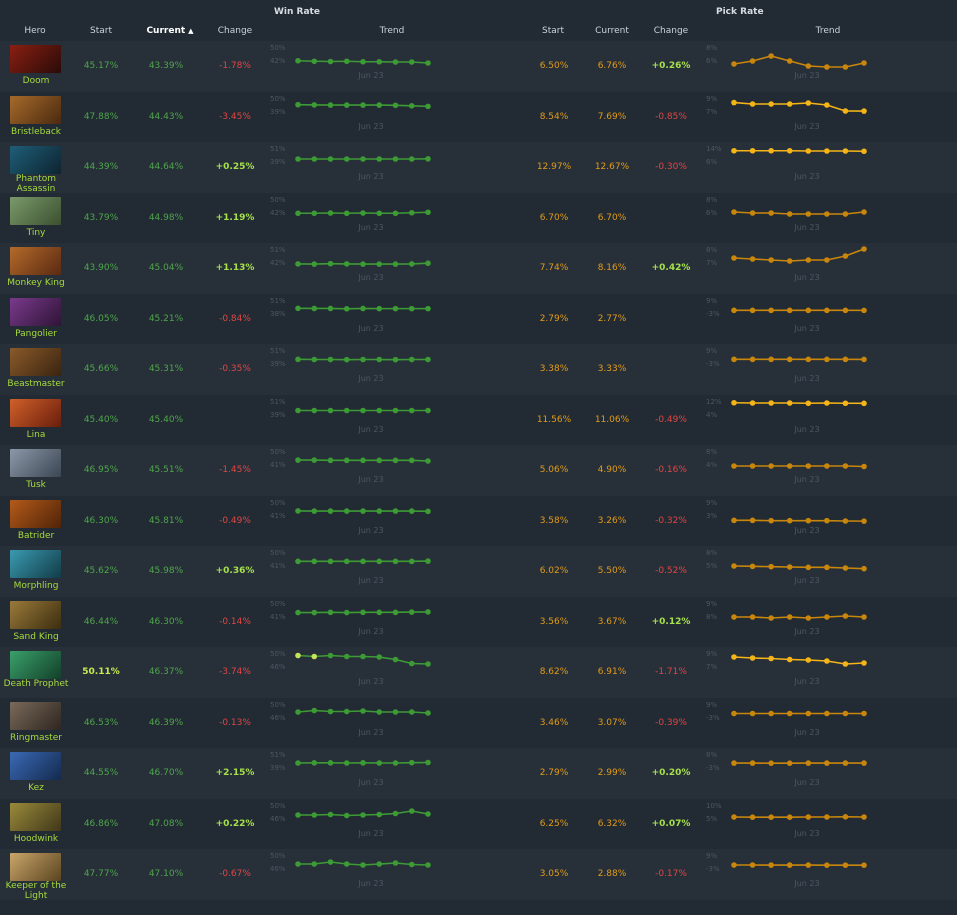 This screenshot has width=957, height=915. What do you see at coordinates (170, 31) in the screenshot?
I see `header-wr-current: Current ▲` at bounding box center [170, 31].